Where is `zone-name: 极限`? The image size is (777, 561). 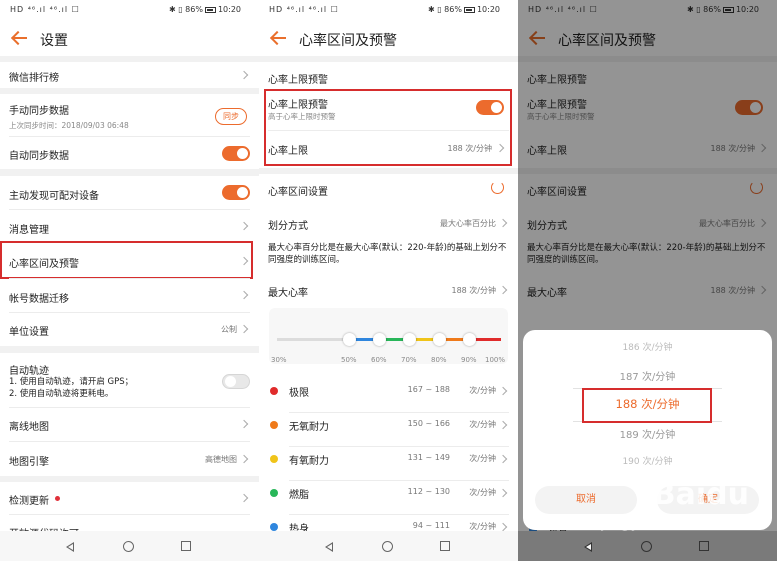
zone-name: 极限 is located at coordinates (299, 393).